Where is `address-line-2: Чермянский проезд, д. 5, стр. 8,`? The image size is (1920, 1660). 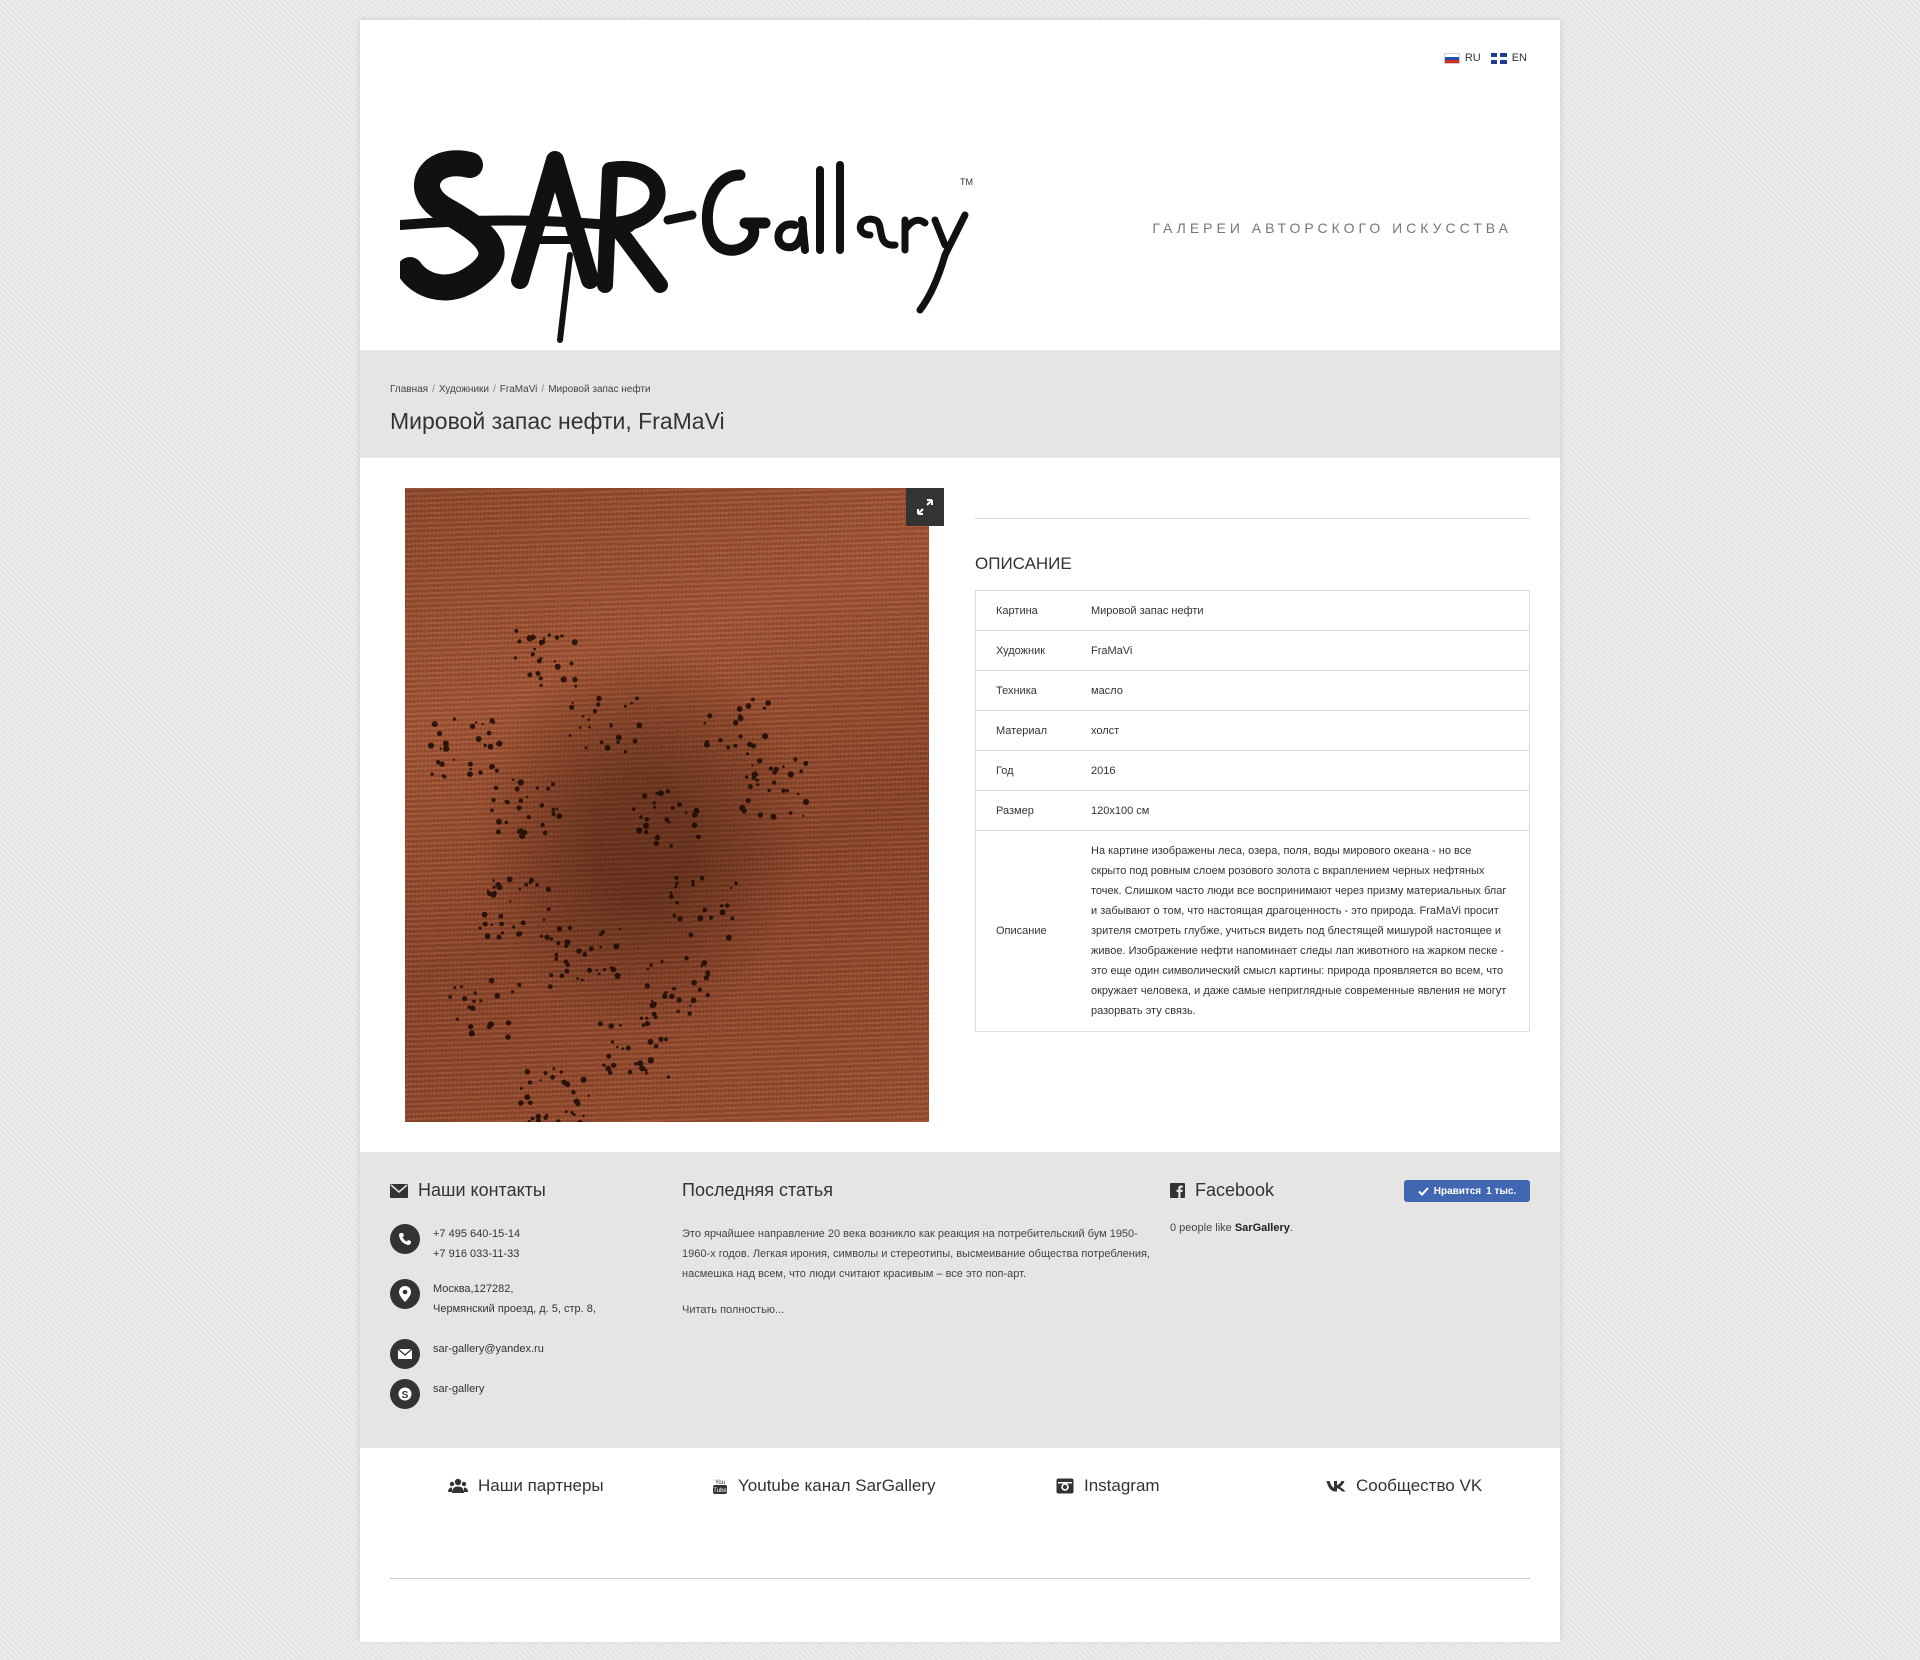 address-line-2: Чермянский проезд, д. 5, стр. 8, is located at coordinates (514, 1309).